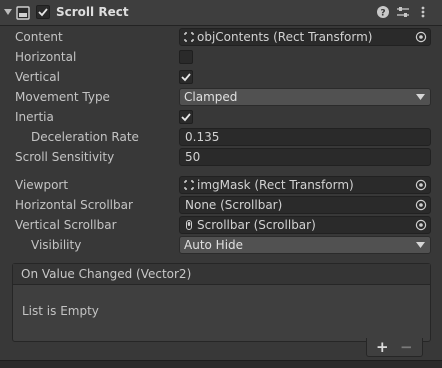 The image size is (442, 368). Describe the element at coordinates (42, 185) in the screenshot. I see `viewport-label: Viewport` at that location.